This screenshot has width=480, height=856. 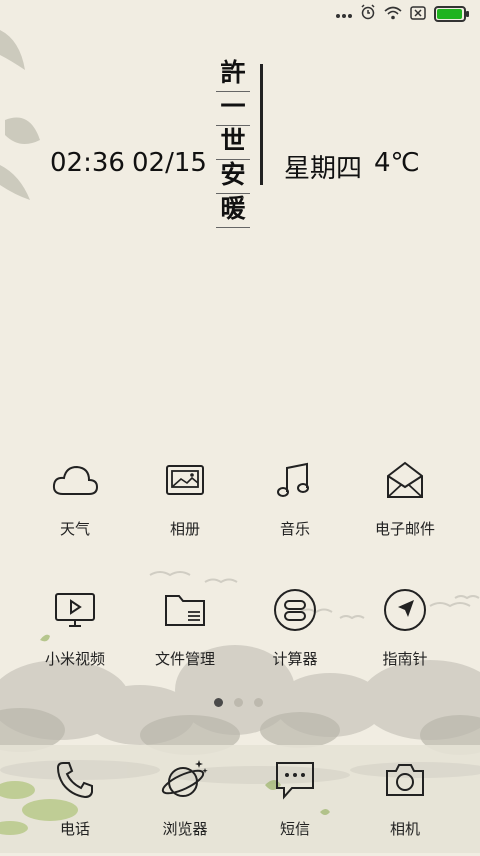 I want to click on app-label: 相册, so click(x=184, y=529).